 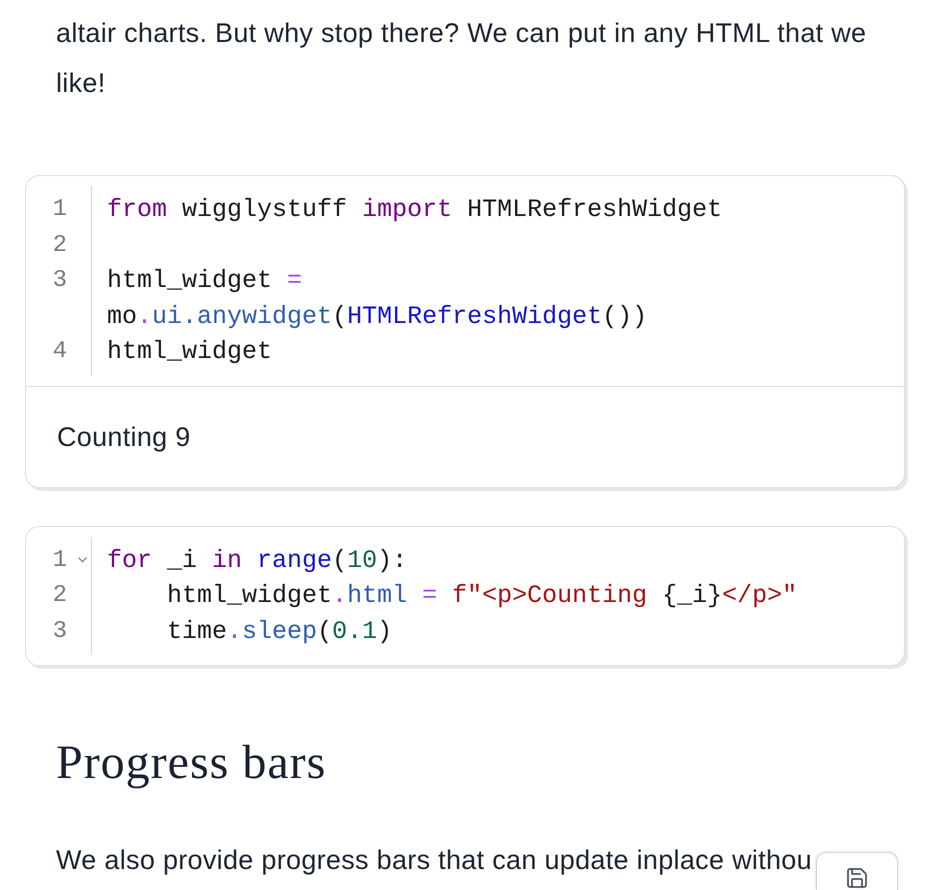 What do you see at coordinates (857, 871) in the screenshot?
I see `save-button` at bounding box center [857, 871].